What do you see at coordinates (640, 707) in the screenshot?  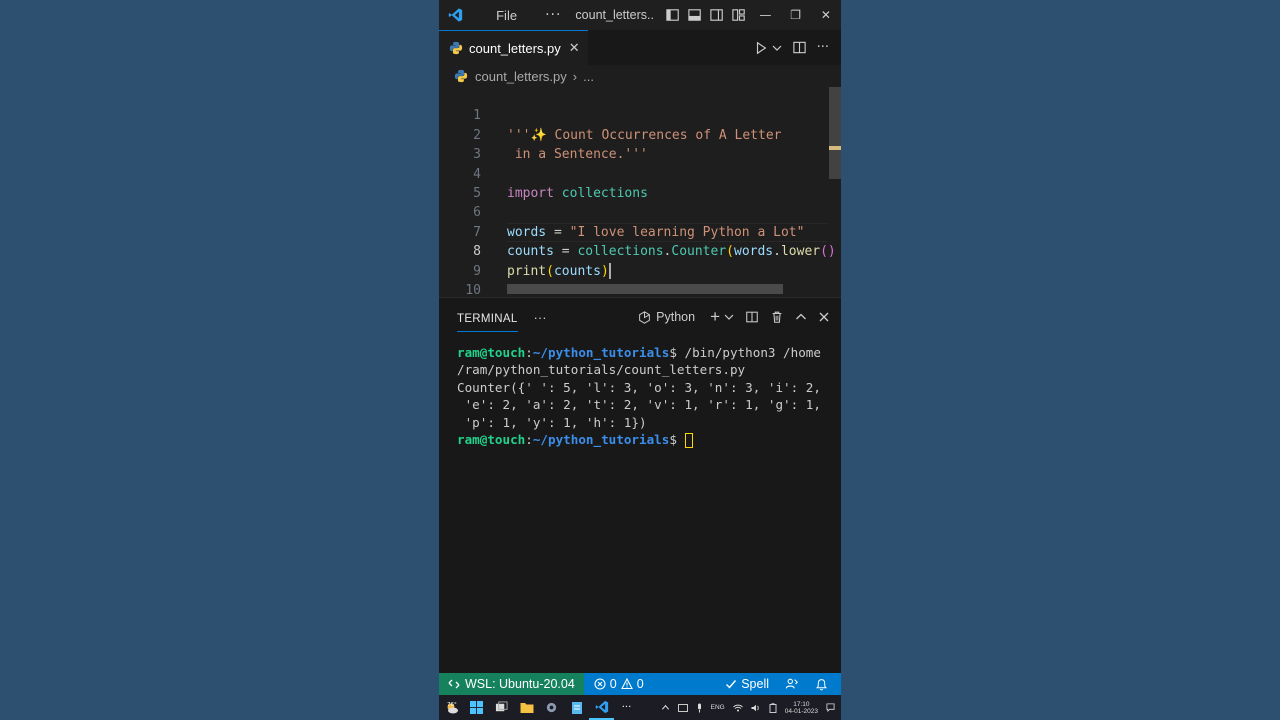 I see `windows-taskbar: 76° ··· ENG 17:10 04-01-2023` at bounding box center [640, 707].